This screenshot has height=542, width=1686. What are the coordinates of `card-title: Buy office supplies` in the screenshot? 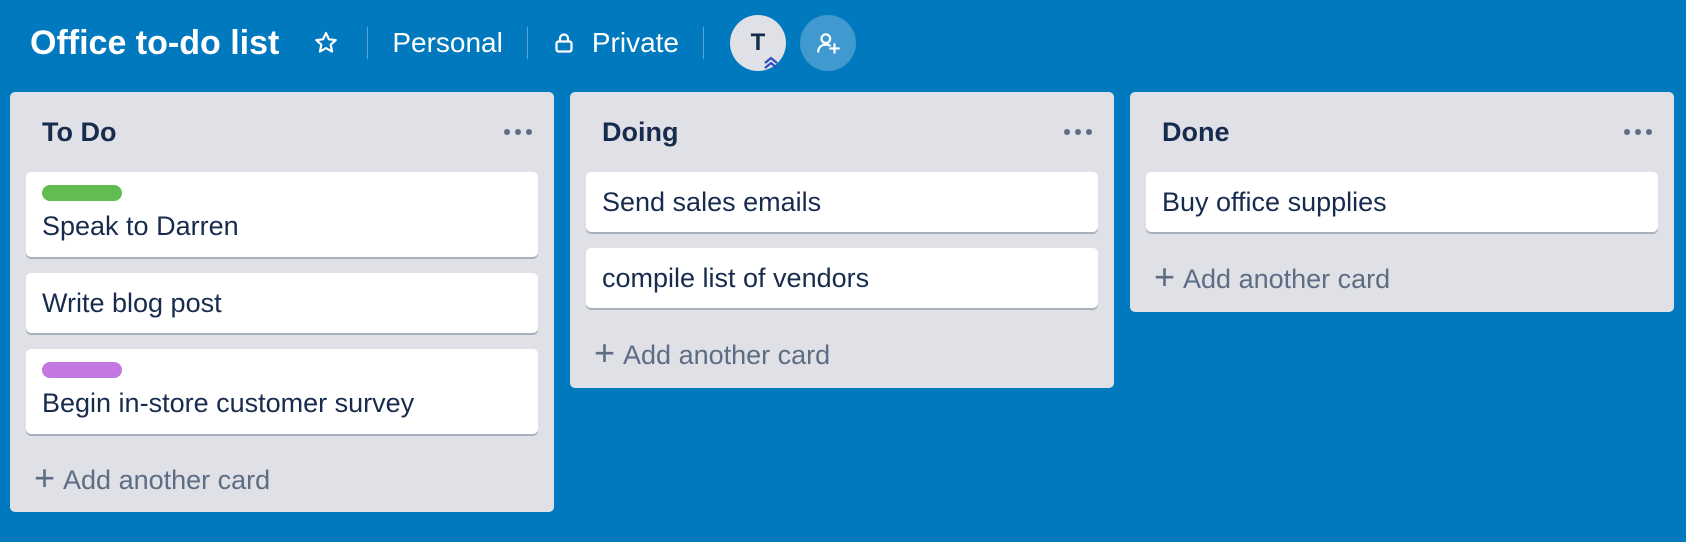 It's located at (1274, 202).